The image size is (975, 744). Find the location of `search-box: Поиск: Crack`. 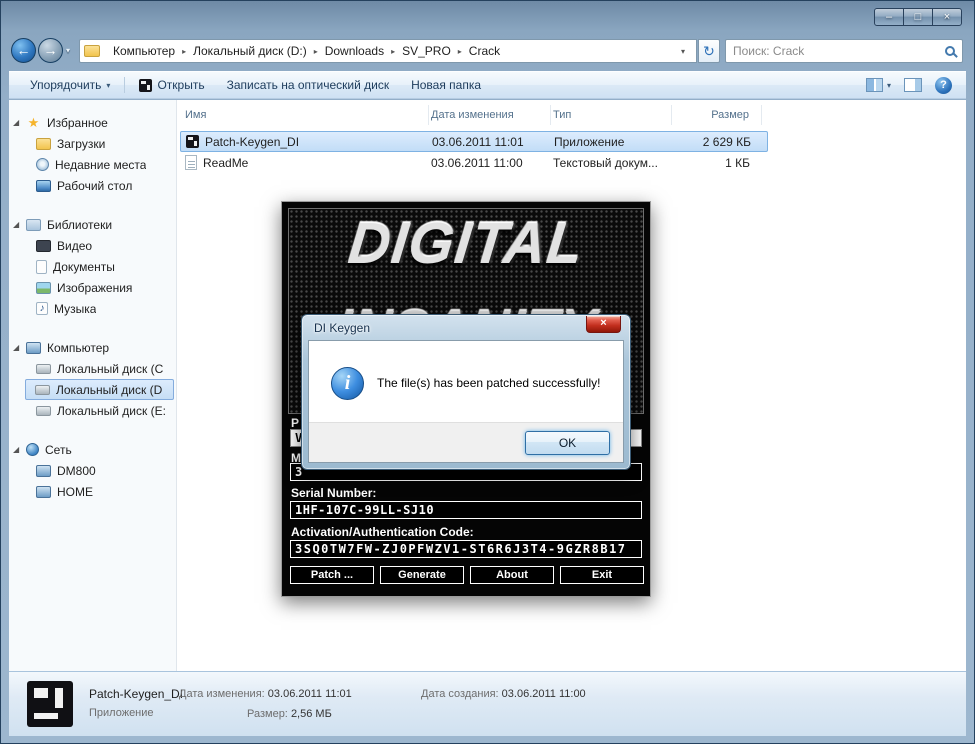

search-box: Поиск: Crack is located at coordinates (844, 51).